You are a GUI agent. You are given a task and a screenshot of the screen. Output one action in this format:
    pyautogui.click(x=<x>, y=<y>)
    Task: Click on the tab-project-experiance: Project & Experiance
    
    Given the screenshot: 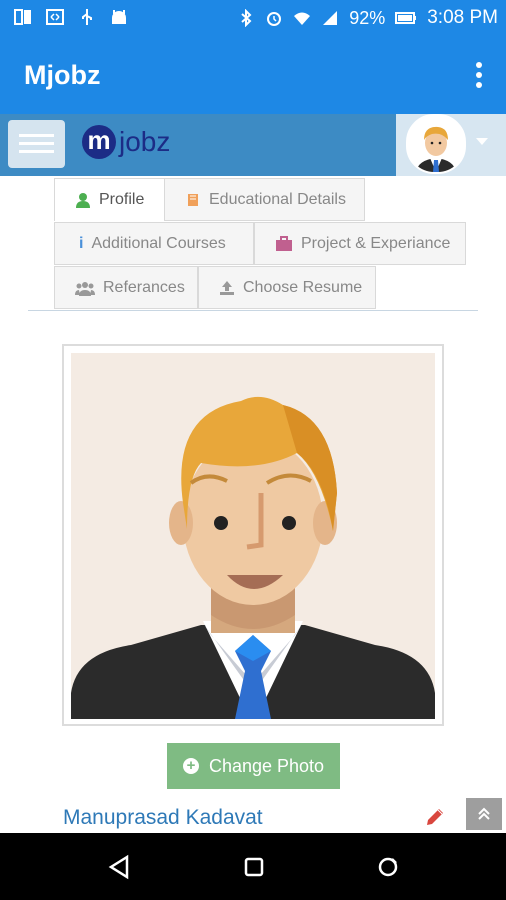 What is the action you would take?
    pyautogui.click(x=360, y=243)
    